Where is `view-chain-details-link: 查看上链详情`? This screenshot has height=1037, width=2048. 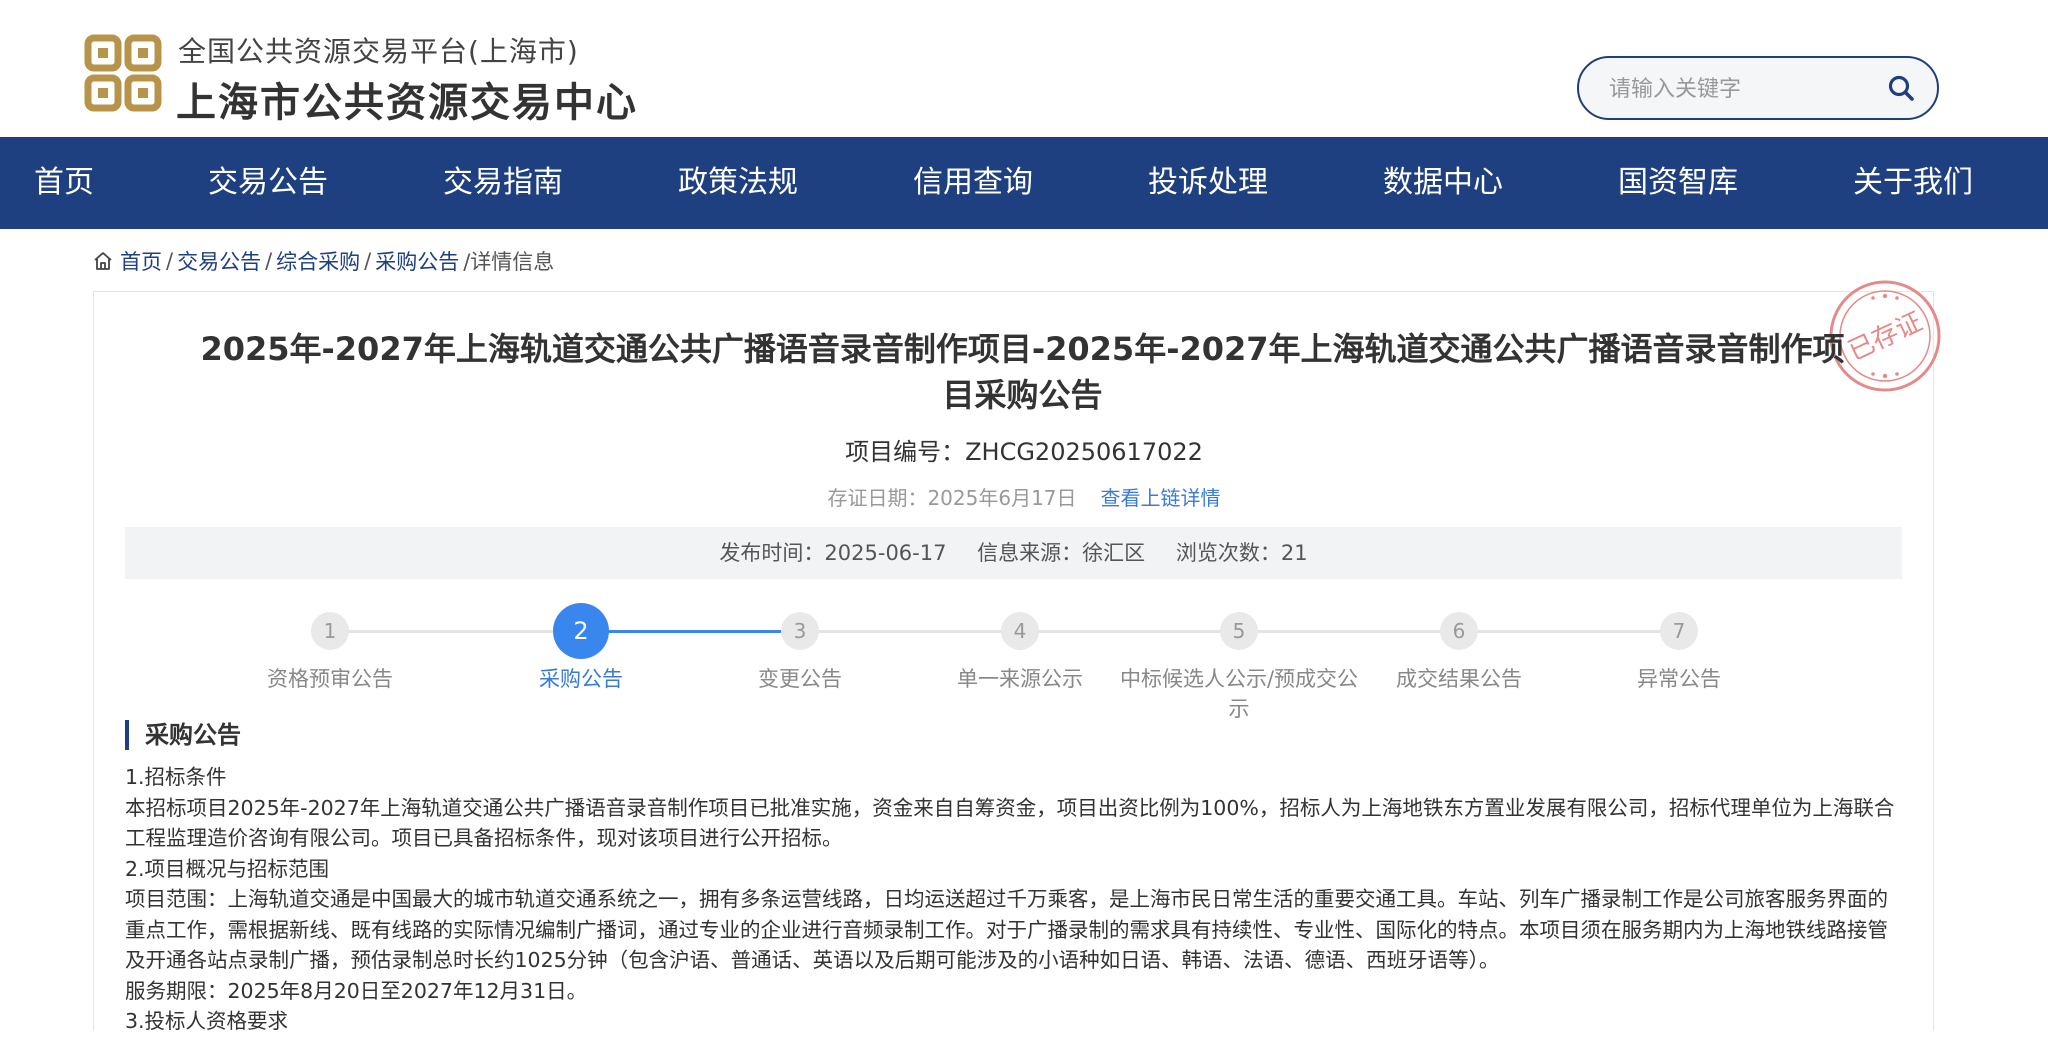
view-chain-details-link: 查看上链详情 is located at coordinates (1161, 498).